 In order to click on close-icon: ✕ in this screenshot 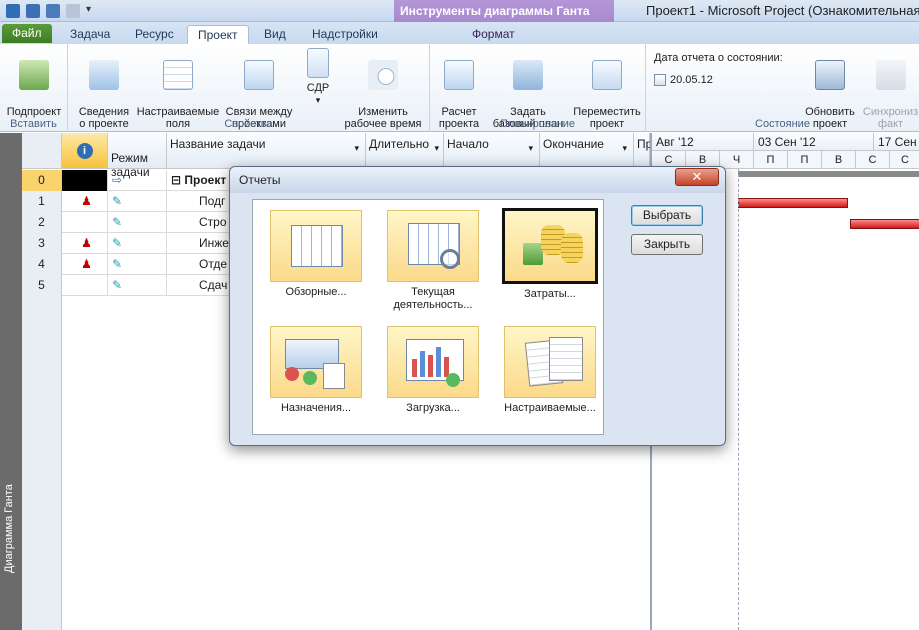, I will do `click(697, 177)`.